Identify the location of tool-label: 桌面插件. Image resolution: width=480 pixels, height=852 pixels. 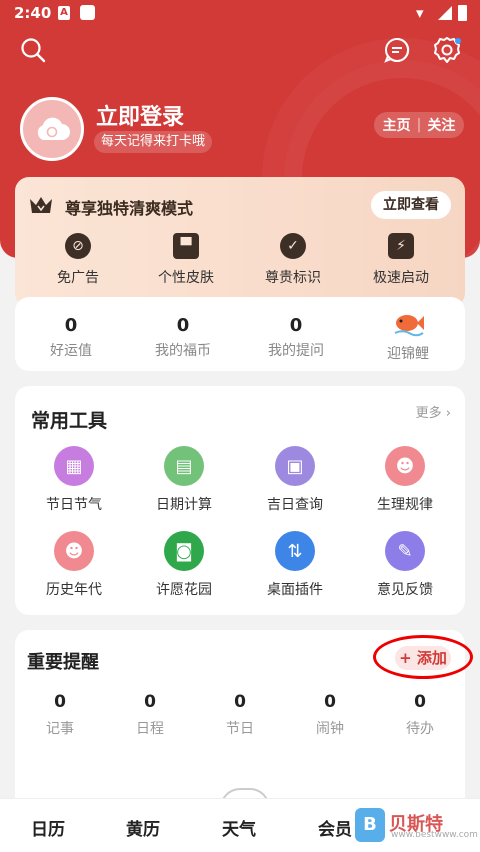
(295, 590).